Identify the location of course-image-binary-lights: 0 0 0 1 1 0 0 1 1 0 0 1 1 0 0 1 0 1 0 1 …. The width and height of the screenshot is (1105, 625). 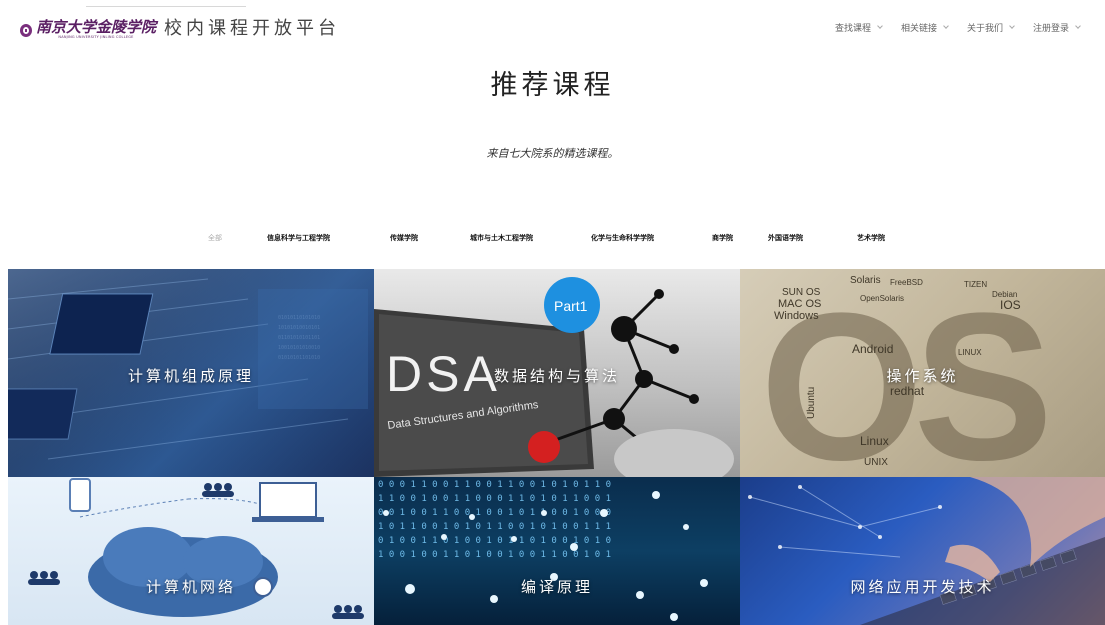
(557, 551).